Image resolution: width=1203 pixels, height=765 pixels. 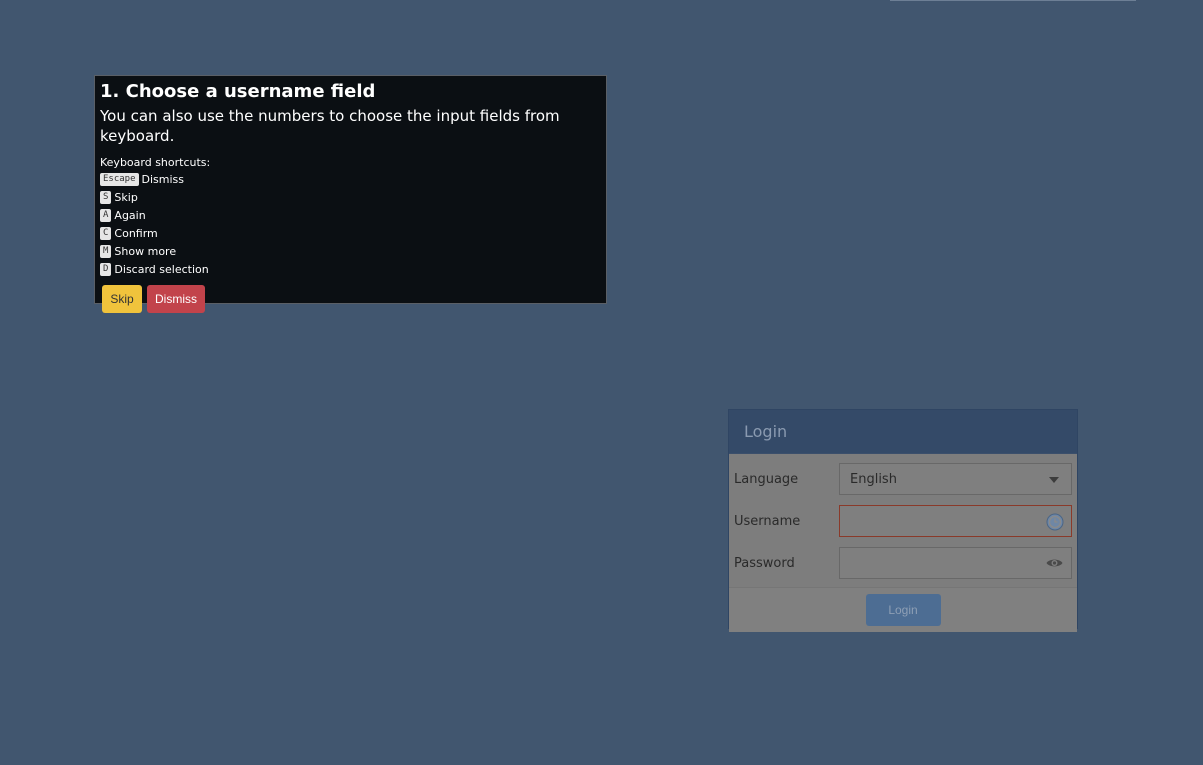 What do you see at coordinates (145, 251) in the screenshot?
I see `shortcut-label: Show more` at bounding box center [145, 251].